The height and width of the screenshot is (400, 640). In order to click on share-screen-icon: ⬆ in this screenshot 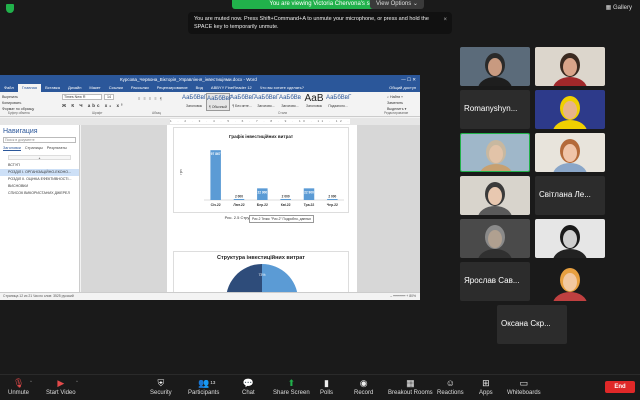, I will do `click(291, 383)`.